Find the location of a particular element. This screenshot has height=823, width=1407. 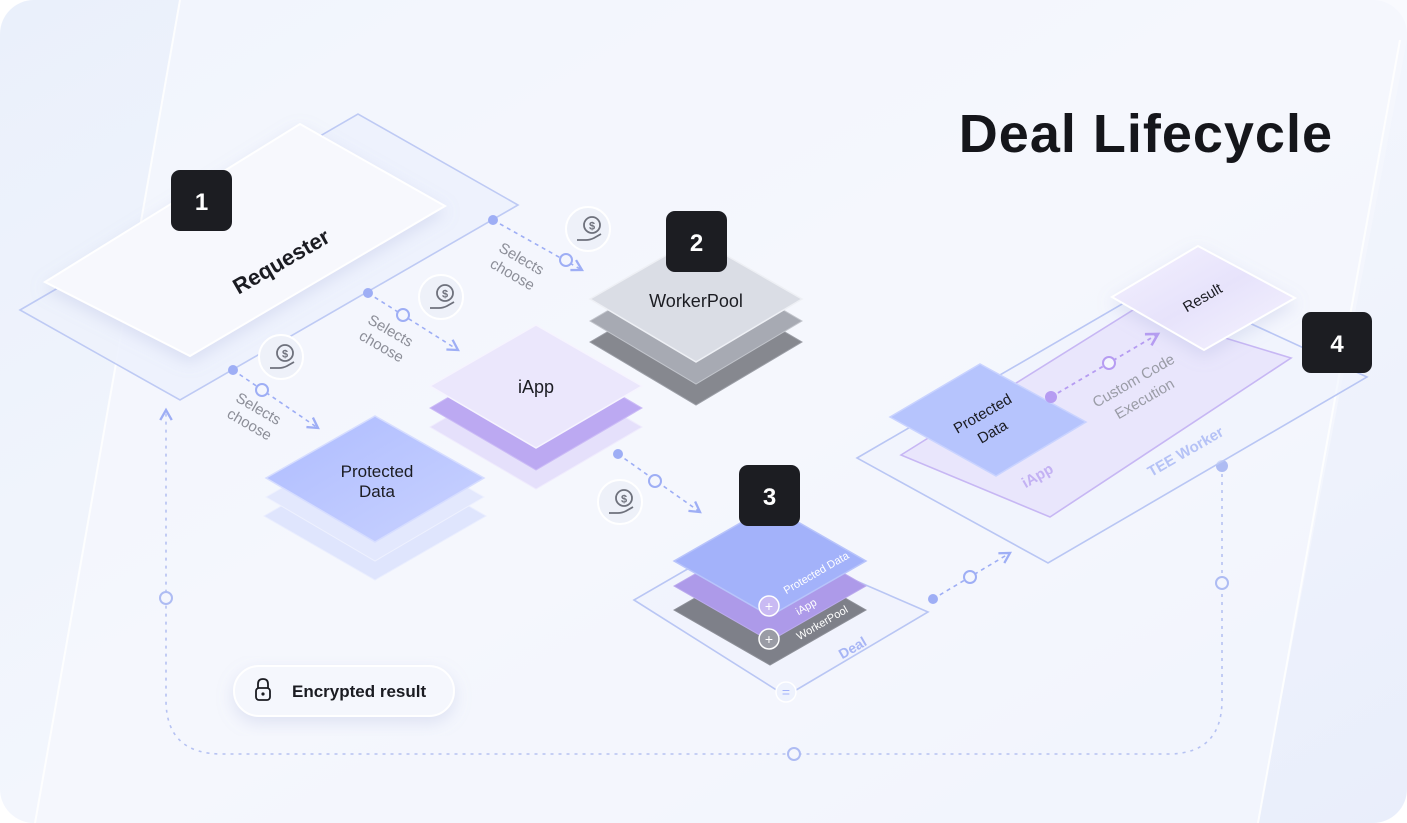

step-badge-1: 1 is located at coordinates (201, 200).